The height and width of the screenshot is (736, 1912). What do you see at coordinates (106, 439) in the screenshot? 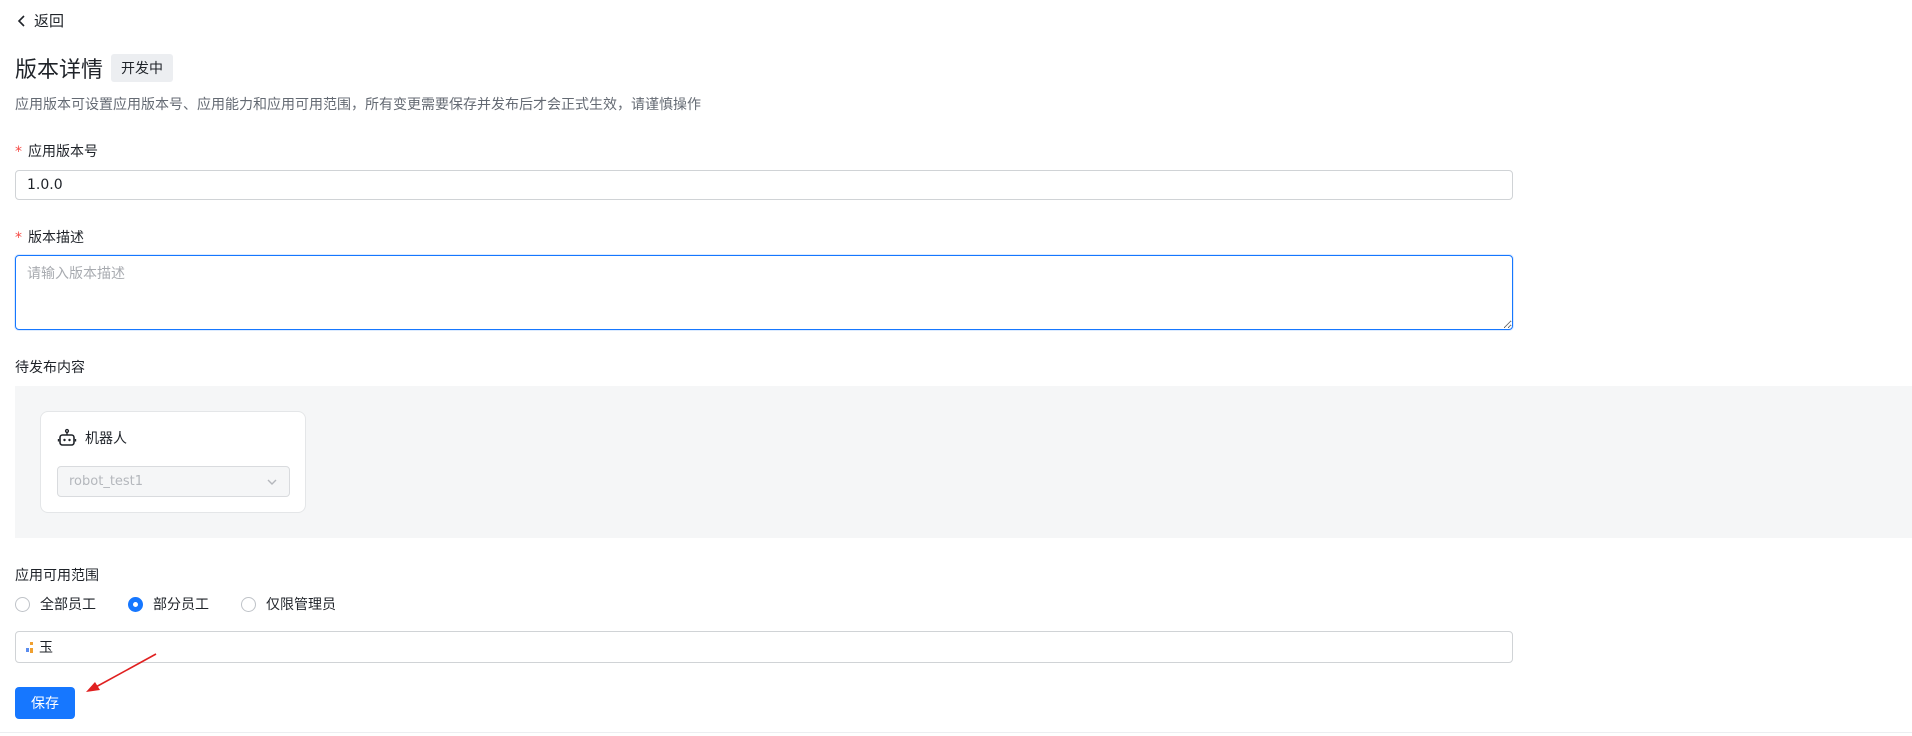
I see `robot-card-title: 机器人` at bounding box center [106, 439].